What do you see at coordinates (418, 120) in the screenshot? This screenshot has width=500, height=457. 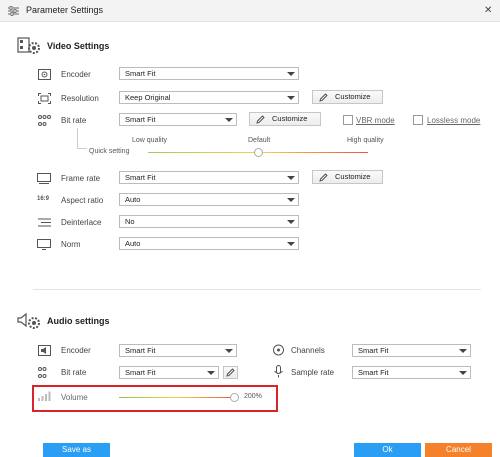 I see `lossless-mode-checkbox` at bounding box center [418, 120].